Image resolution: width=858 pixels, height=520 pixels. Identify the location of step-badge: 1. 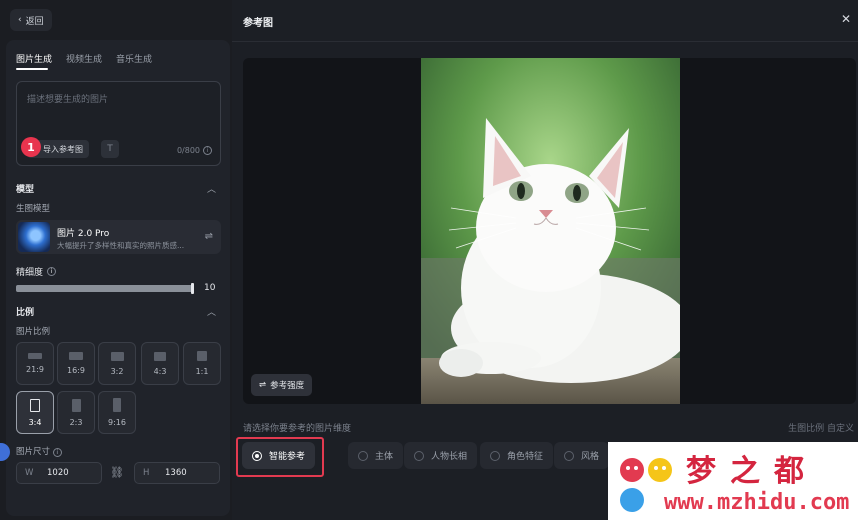
(31, 147).